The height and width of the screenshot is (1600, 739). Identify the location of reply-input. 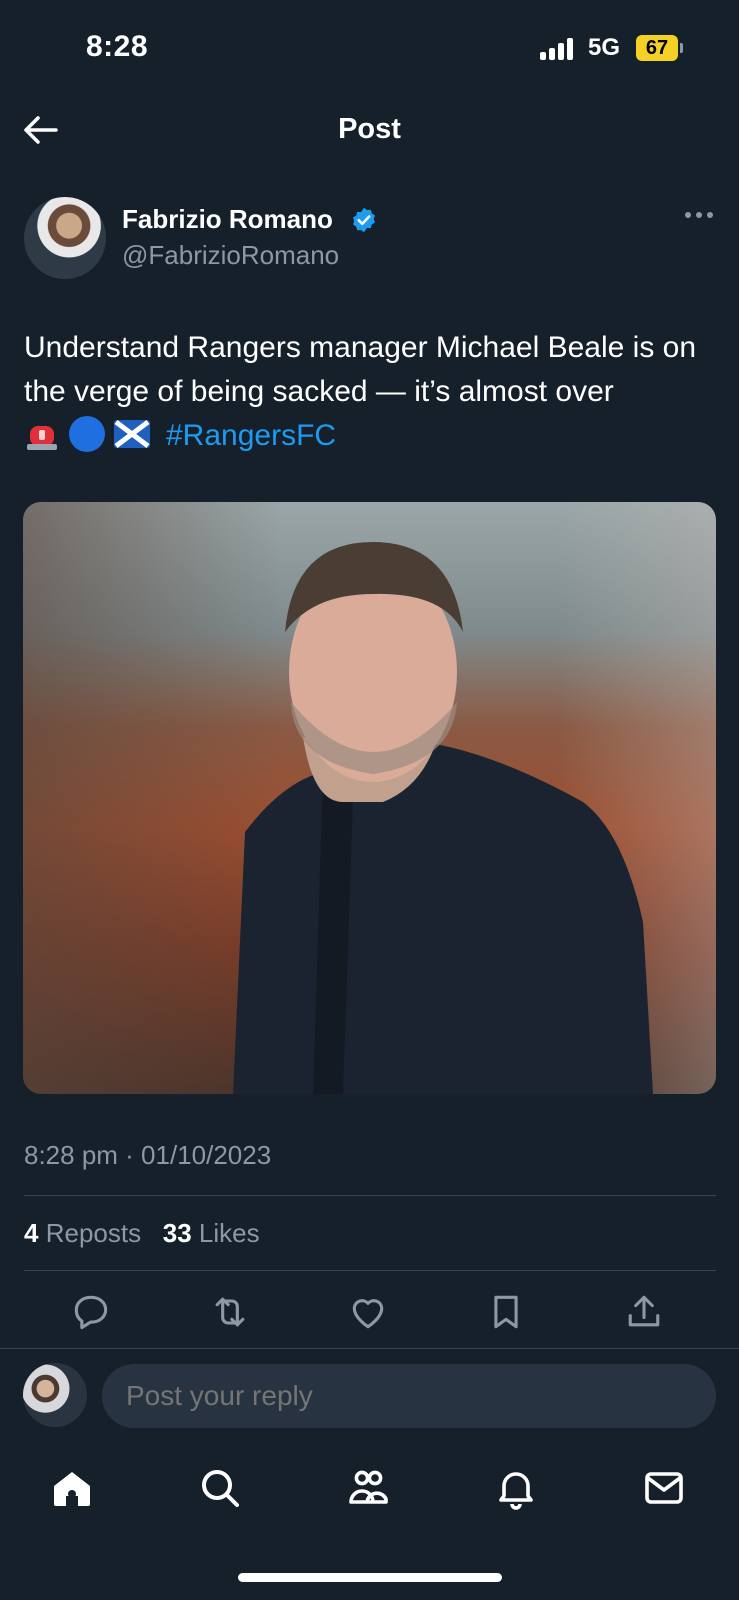
(409, 1396).